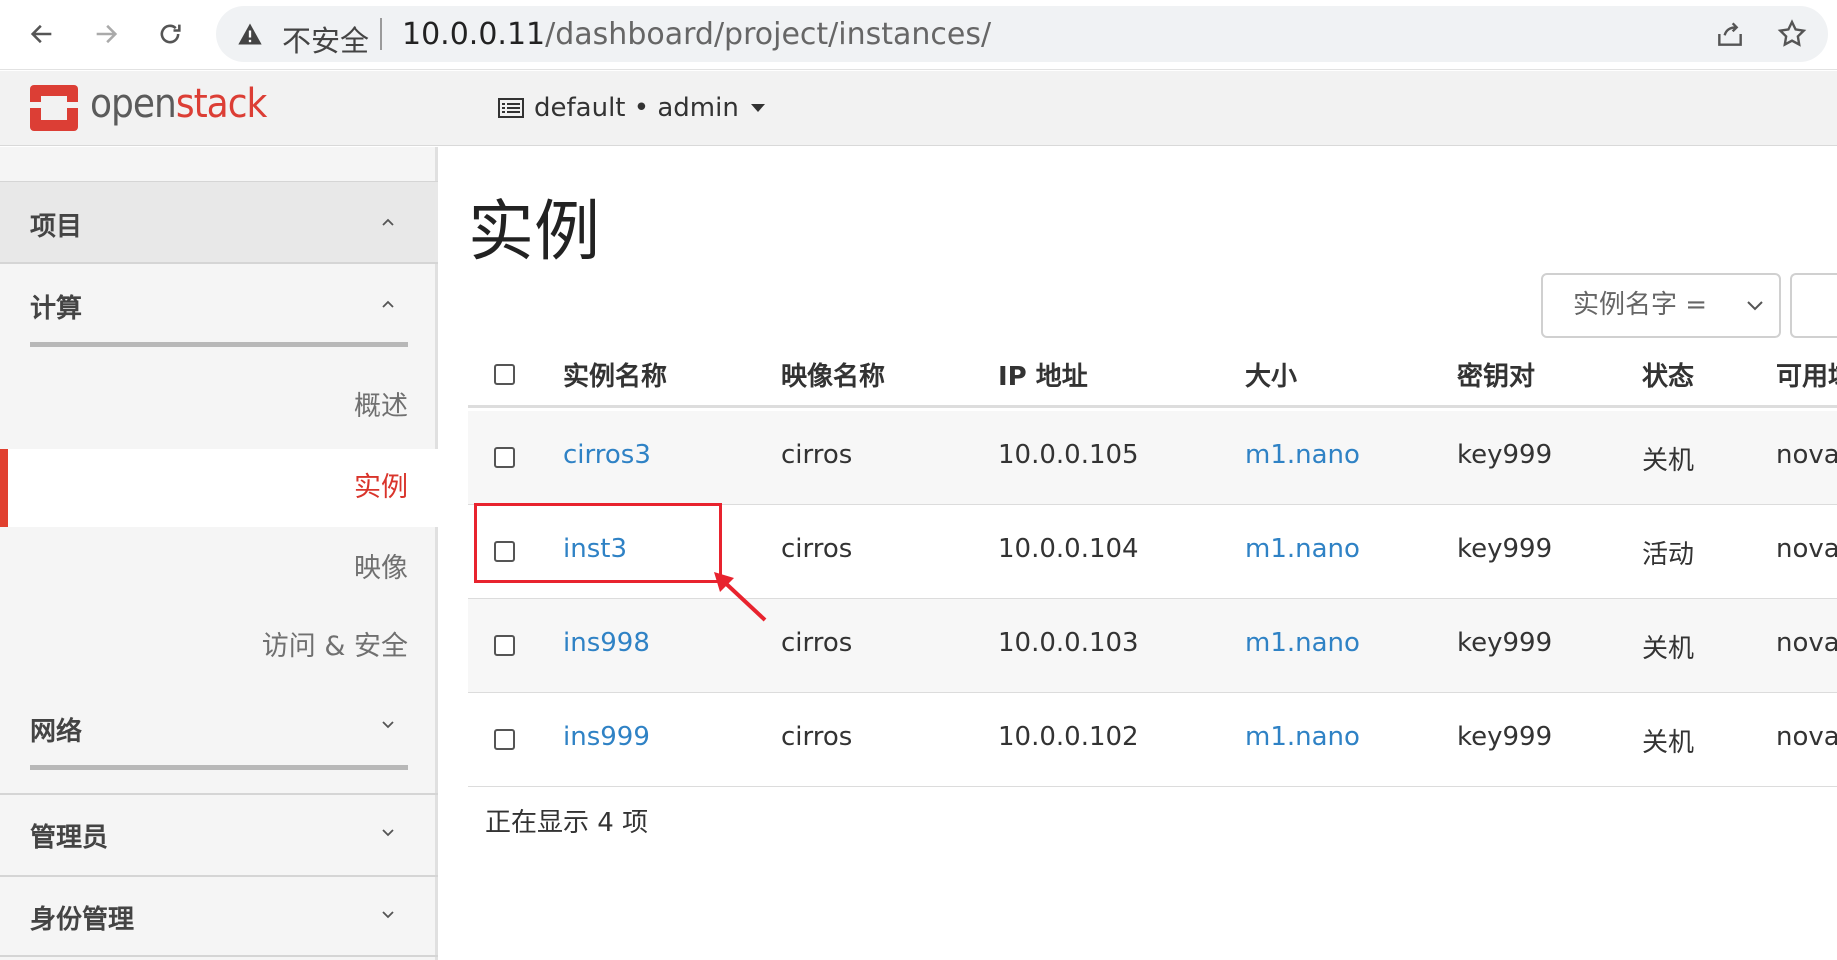 The height and width of the screenshot is (960, 1837). Describe the element at coordinates (757, 108) in the screenshot. I see `caret-down-icon` at that location.